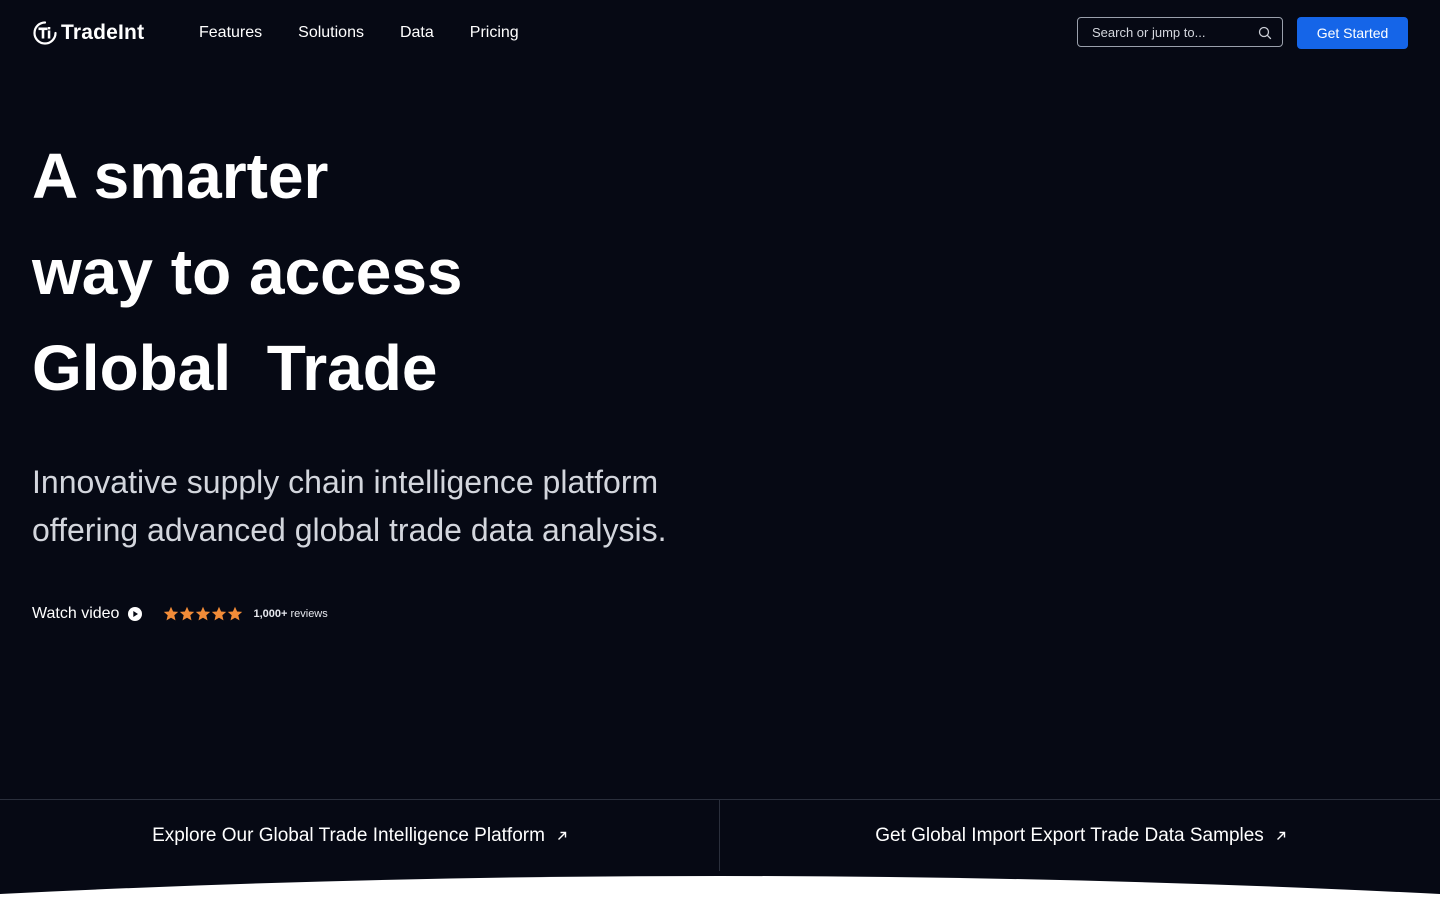 Image resolution: width=1440 pixels, height=900 pixels. What do you see at coordinates (494, 33) in the screenshot?
I see `nav-item-pricing: Pricing` at bounding box center [494, 33].